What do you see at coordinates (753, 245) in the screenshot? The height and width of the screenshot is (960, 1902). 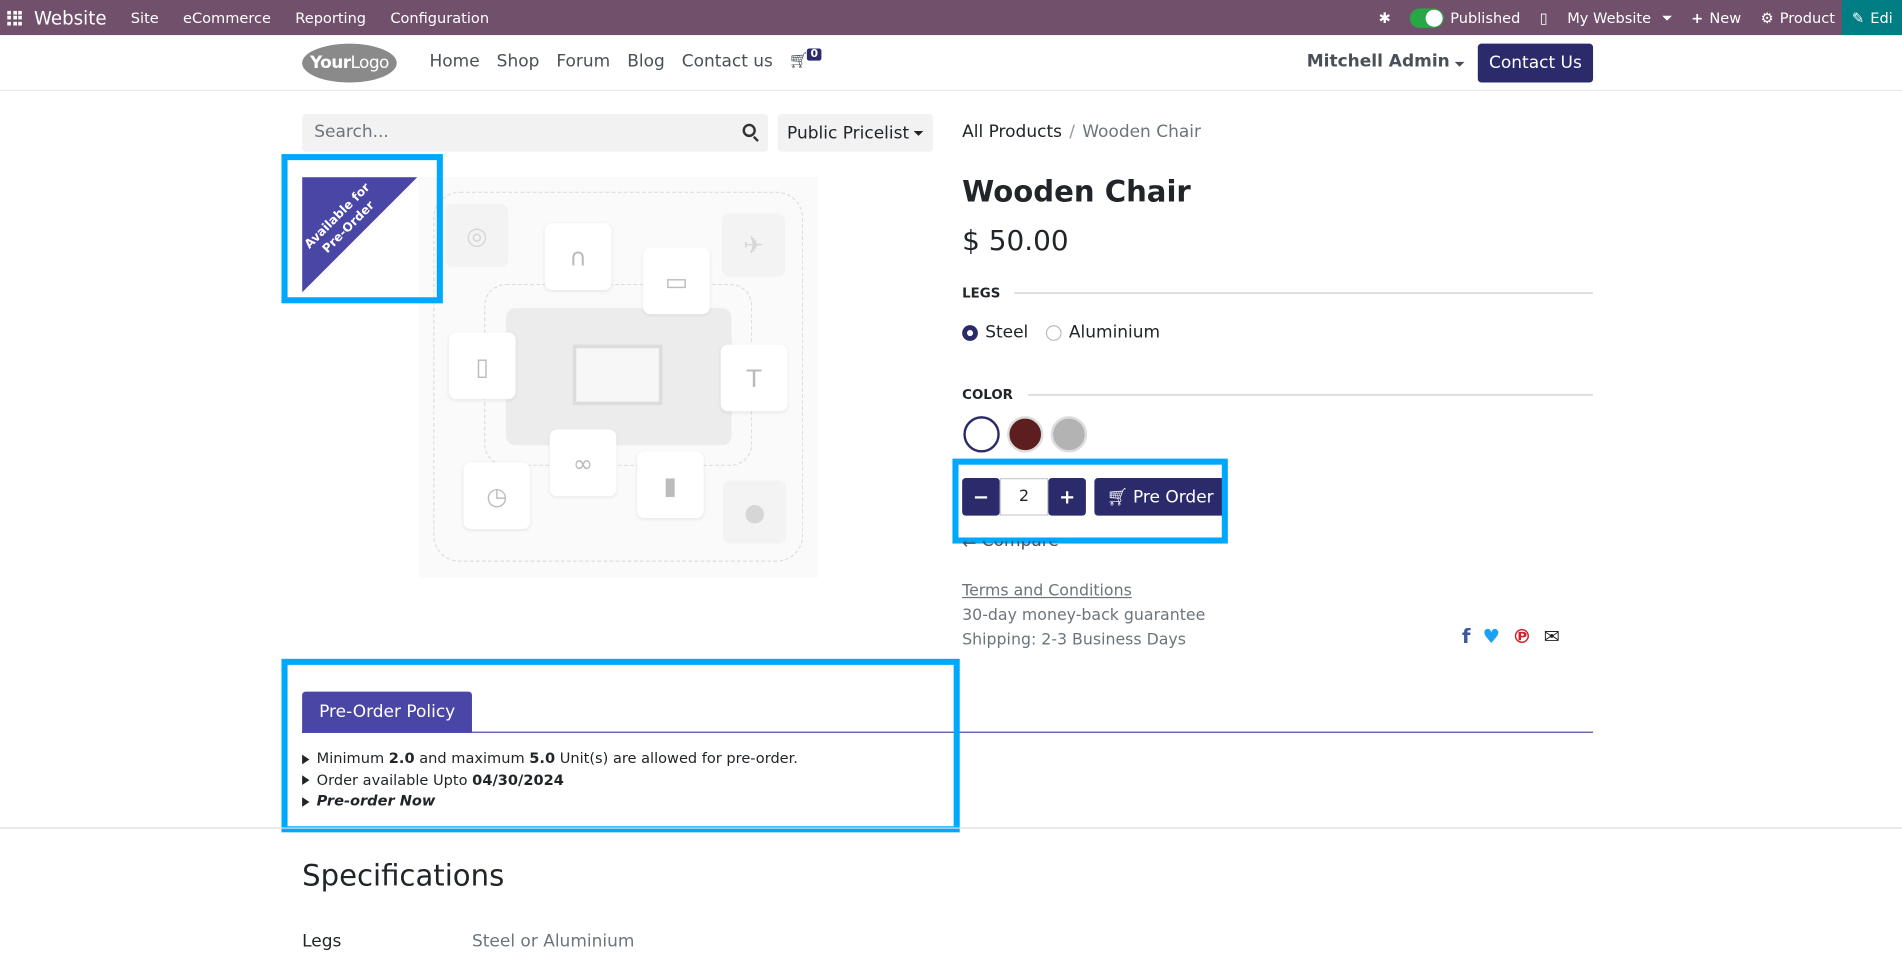 I see `airplane-icon: ✈` at bounding box center [753, 245].